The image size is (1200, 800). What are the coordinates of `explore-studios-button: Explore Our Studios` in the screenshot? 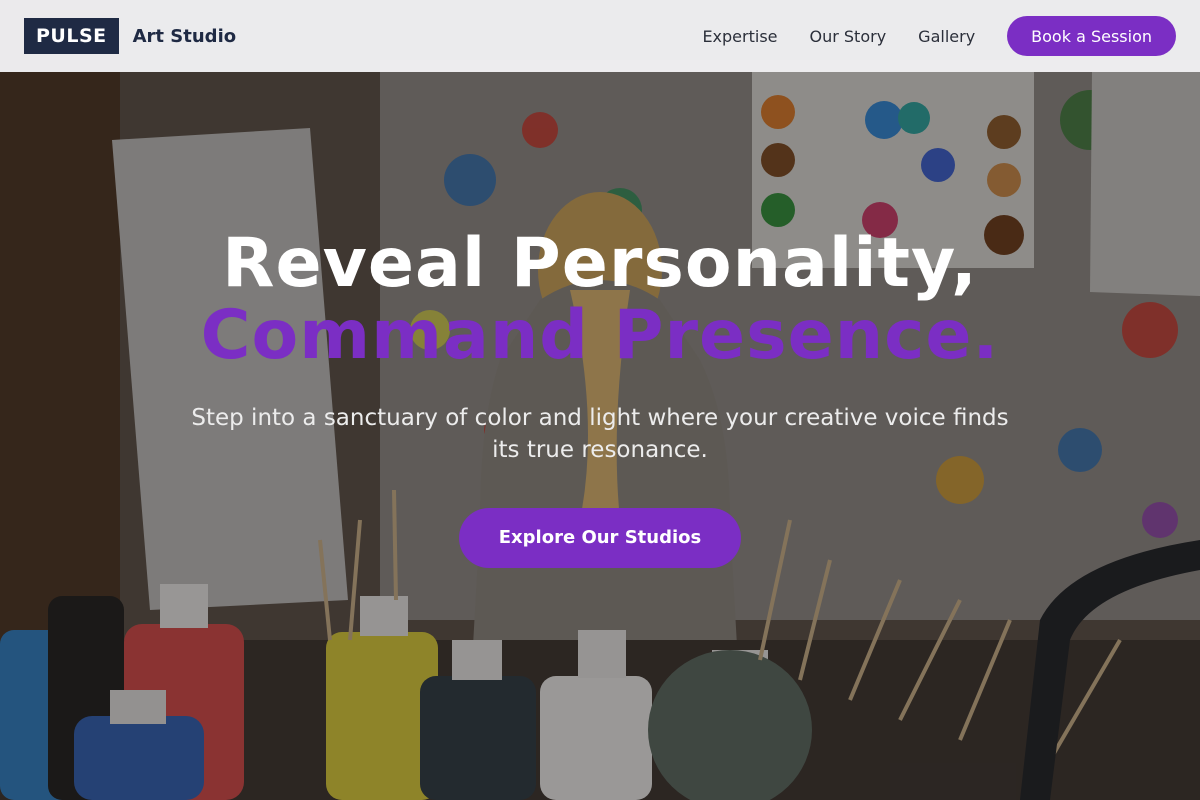 It's located at (600, 538).